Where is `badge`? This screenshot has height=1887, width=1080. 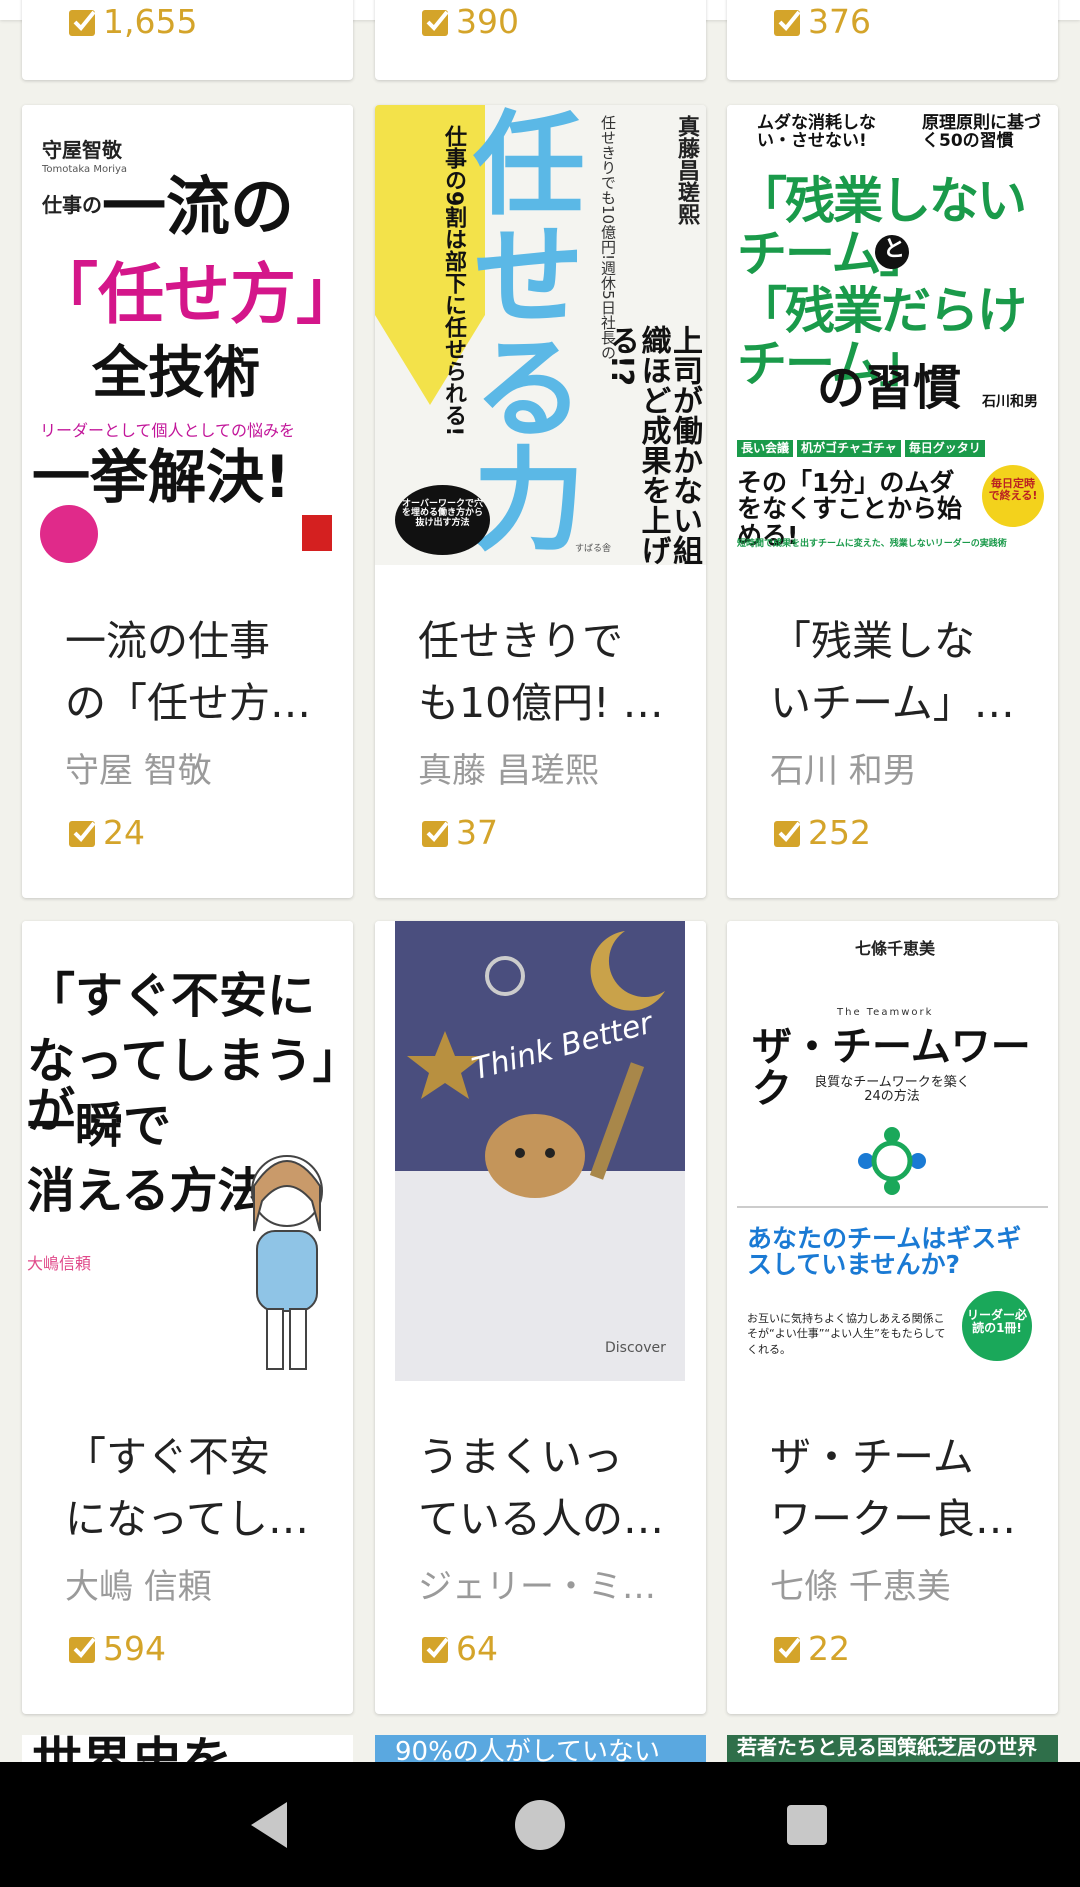 badge is located at coordinates (69, 534).